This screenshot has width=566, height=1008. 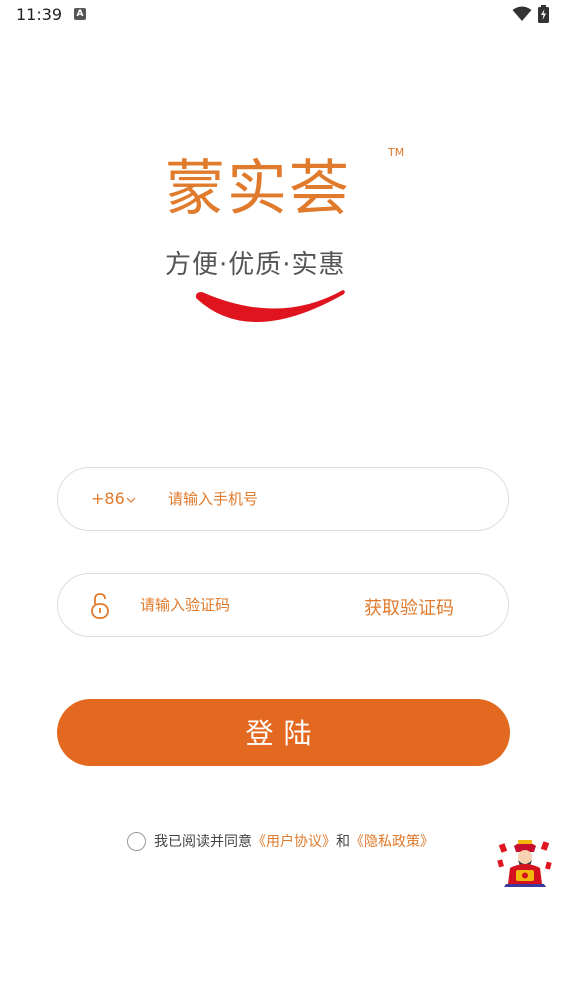 I want to click on verification-code-field: 获取验证码, so click(x=283, y=605).